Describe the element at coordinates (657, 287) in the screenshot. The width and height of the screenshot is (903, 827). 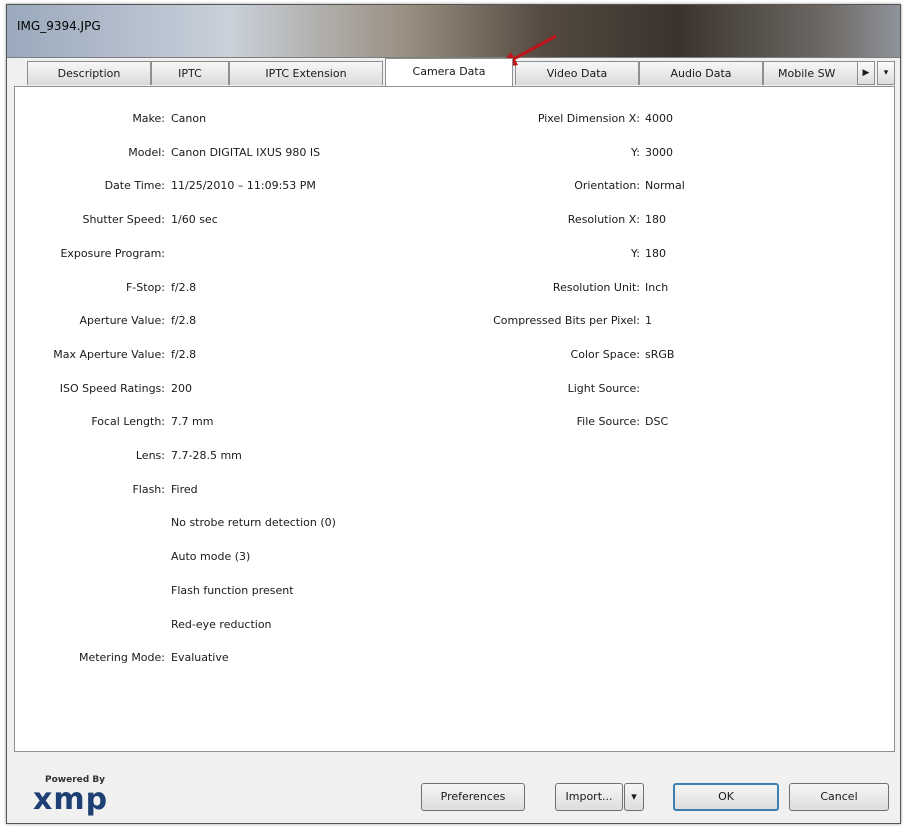
I see `field-value: Inch` at that location.